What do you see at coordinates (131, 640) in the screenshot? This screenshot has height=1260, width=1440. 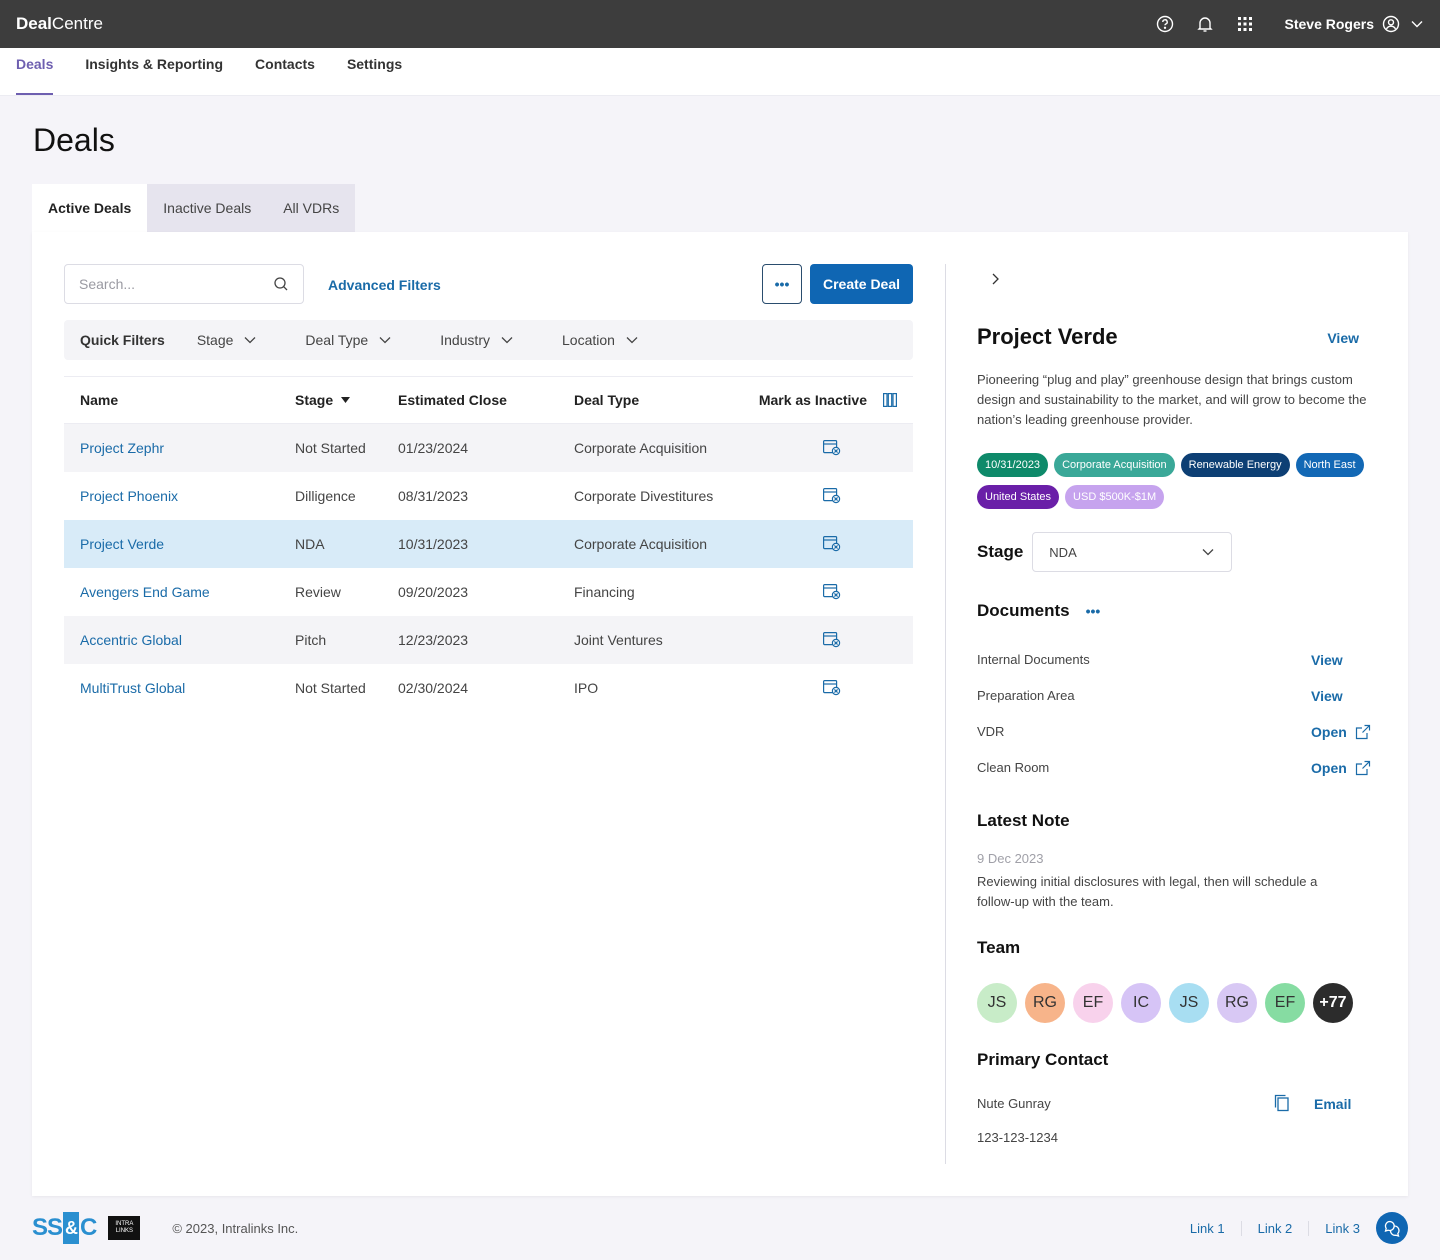 I see `deal-name-link: Accentric Global` at bounding box center [131, 640].